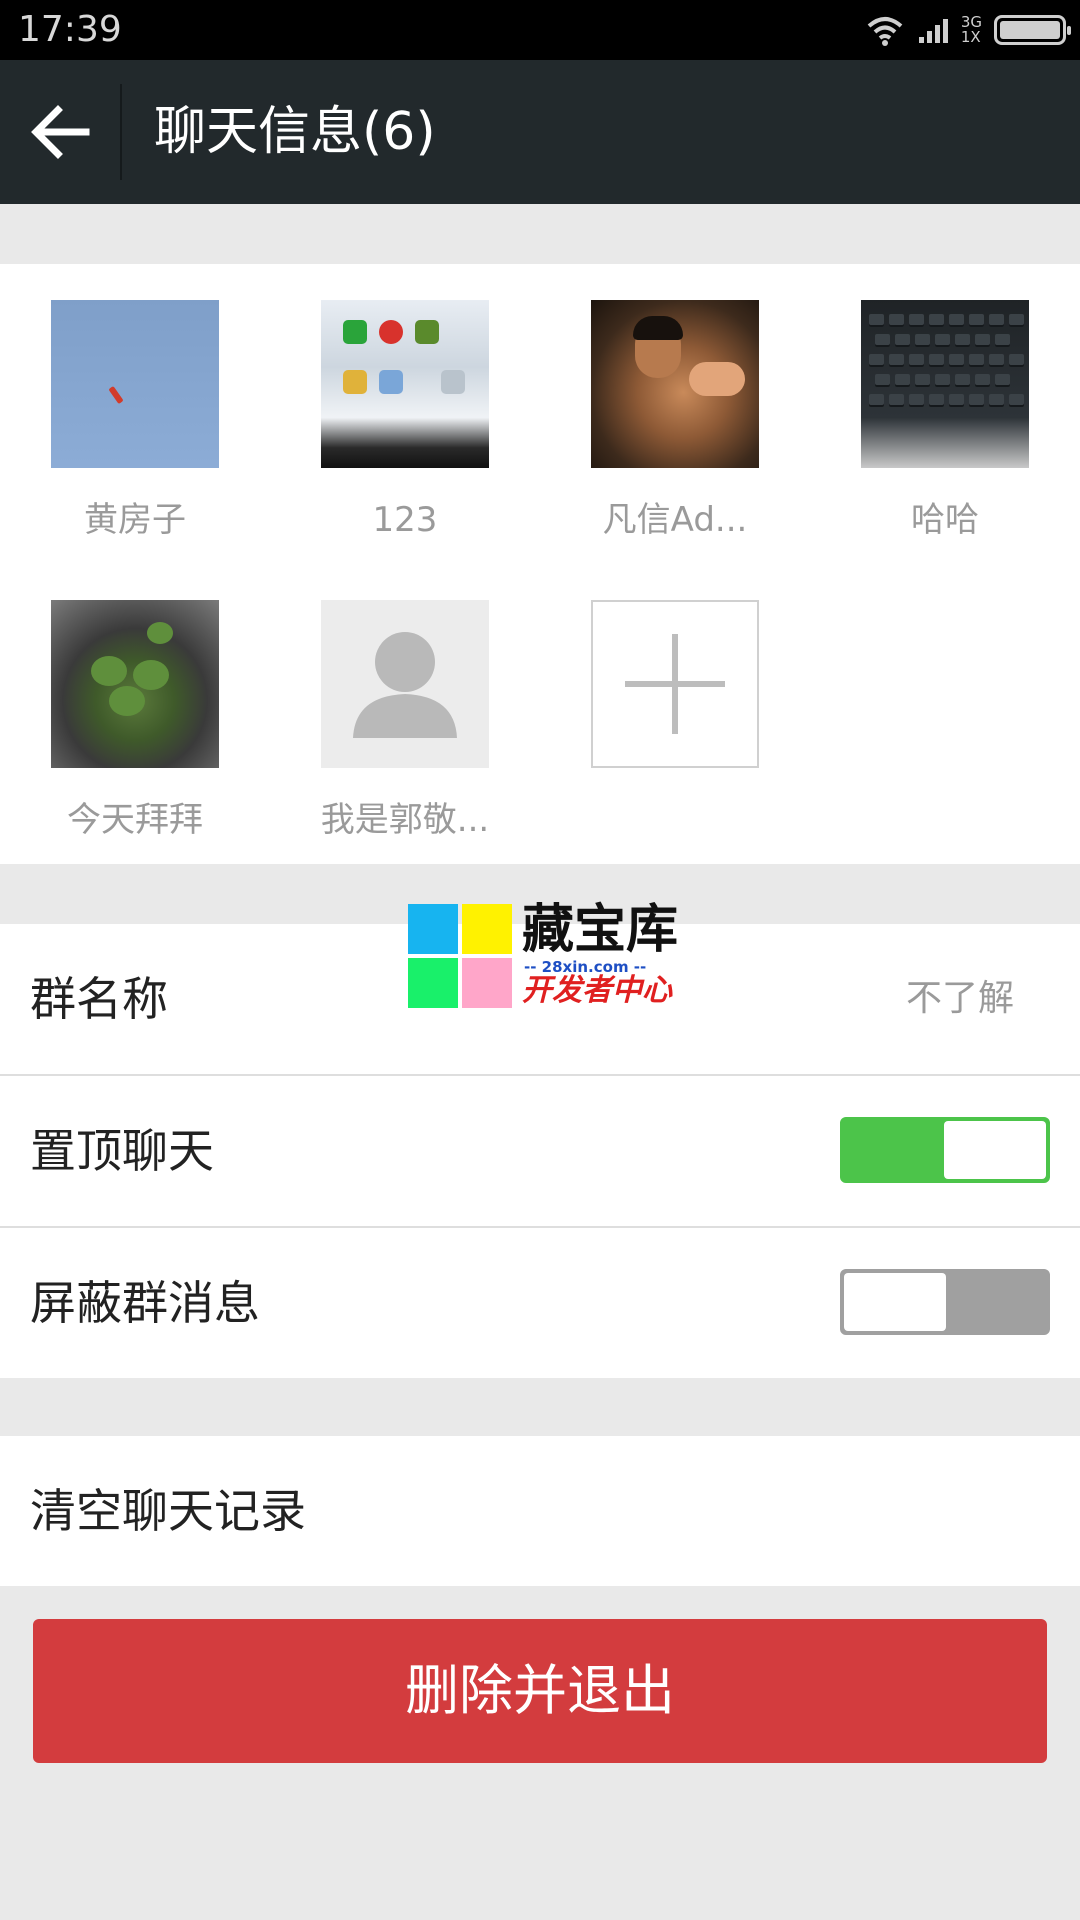 This screenshot has width=1080, height=1920. I want to click on network-type-label: 3G 1X, so click(971, 30).